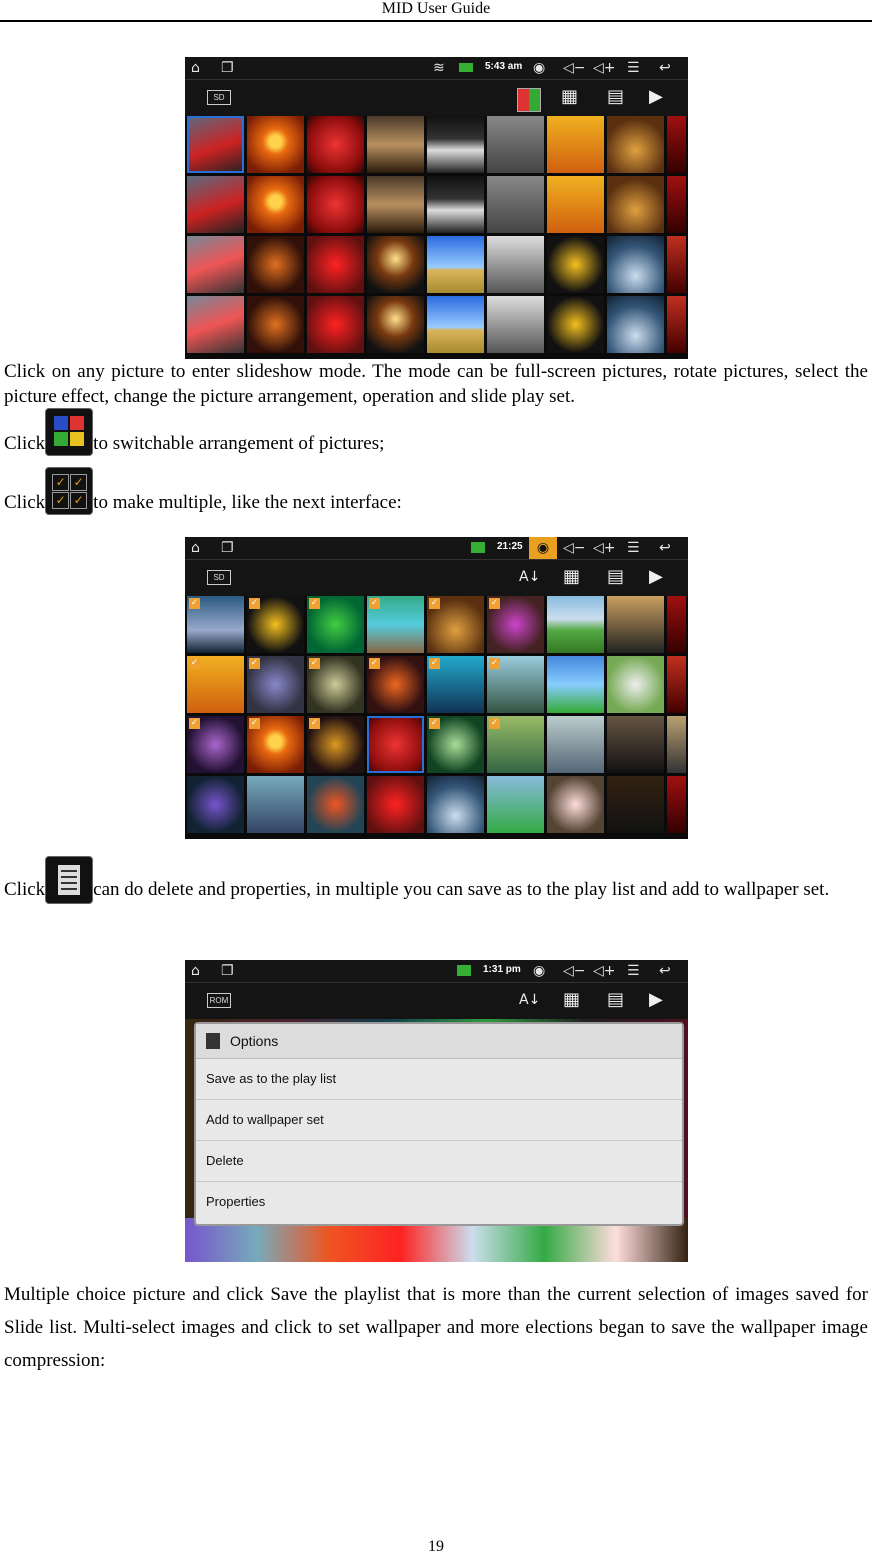  I want to click on menu-item-add-wallpaper: Add to wallpaper set, so click(439, 1120).